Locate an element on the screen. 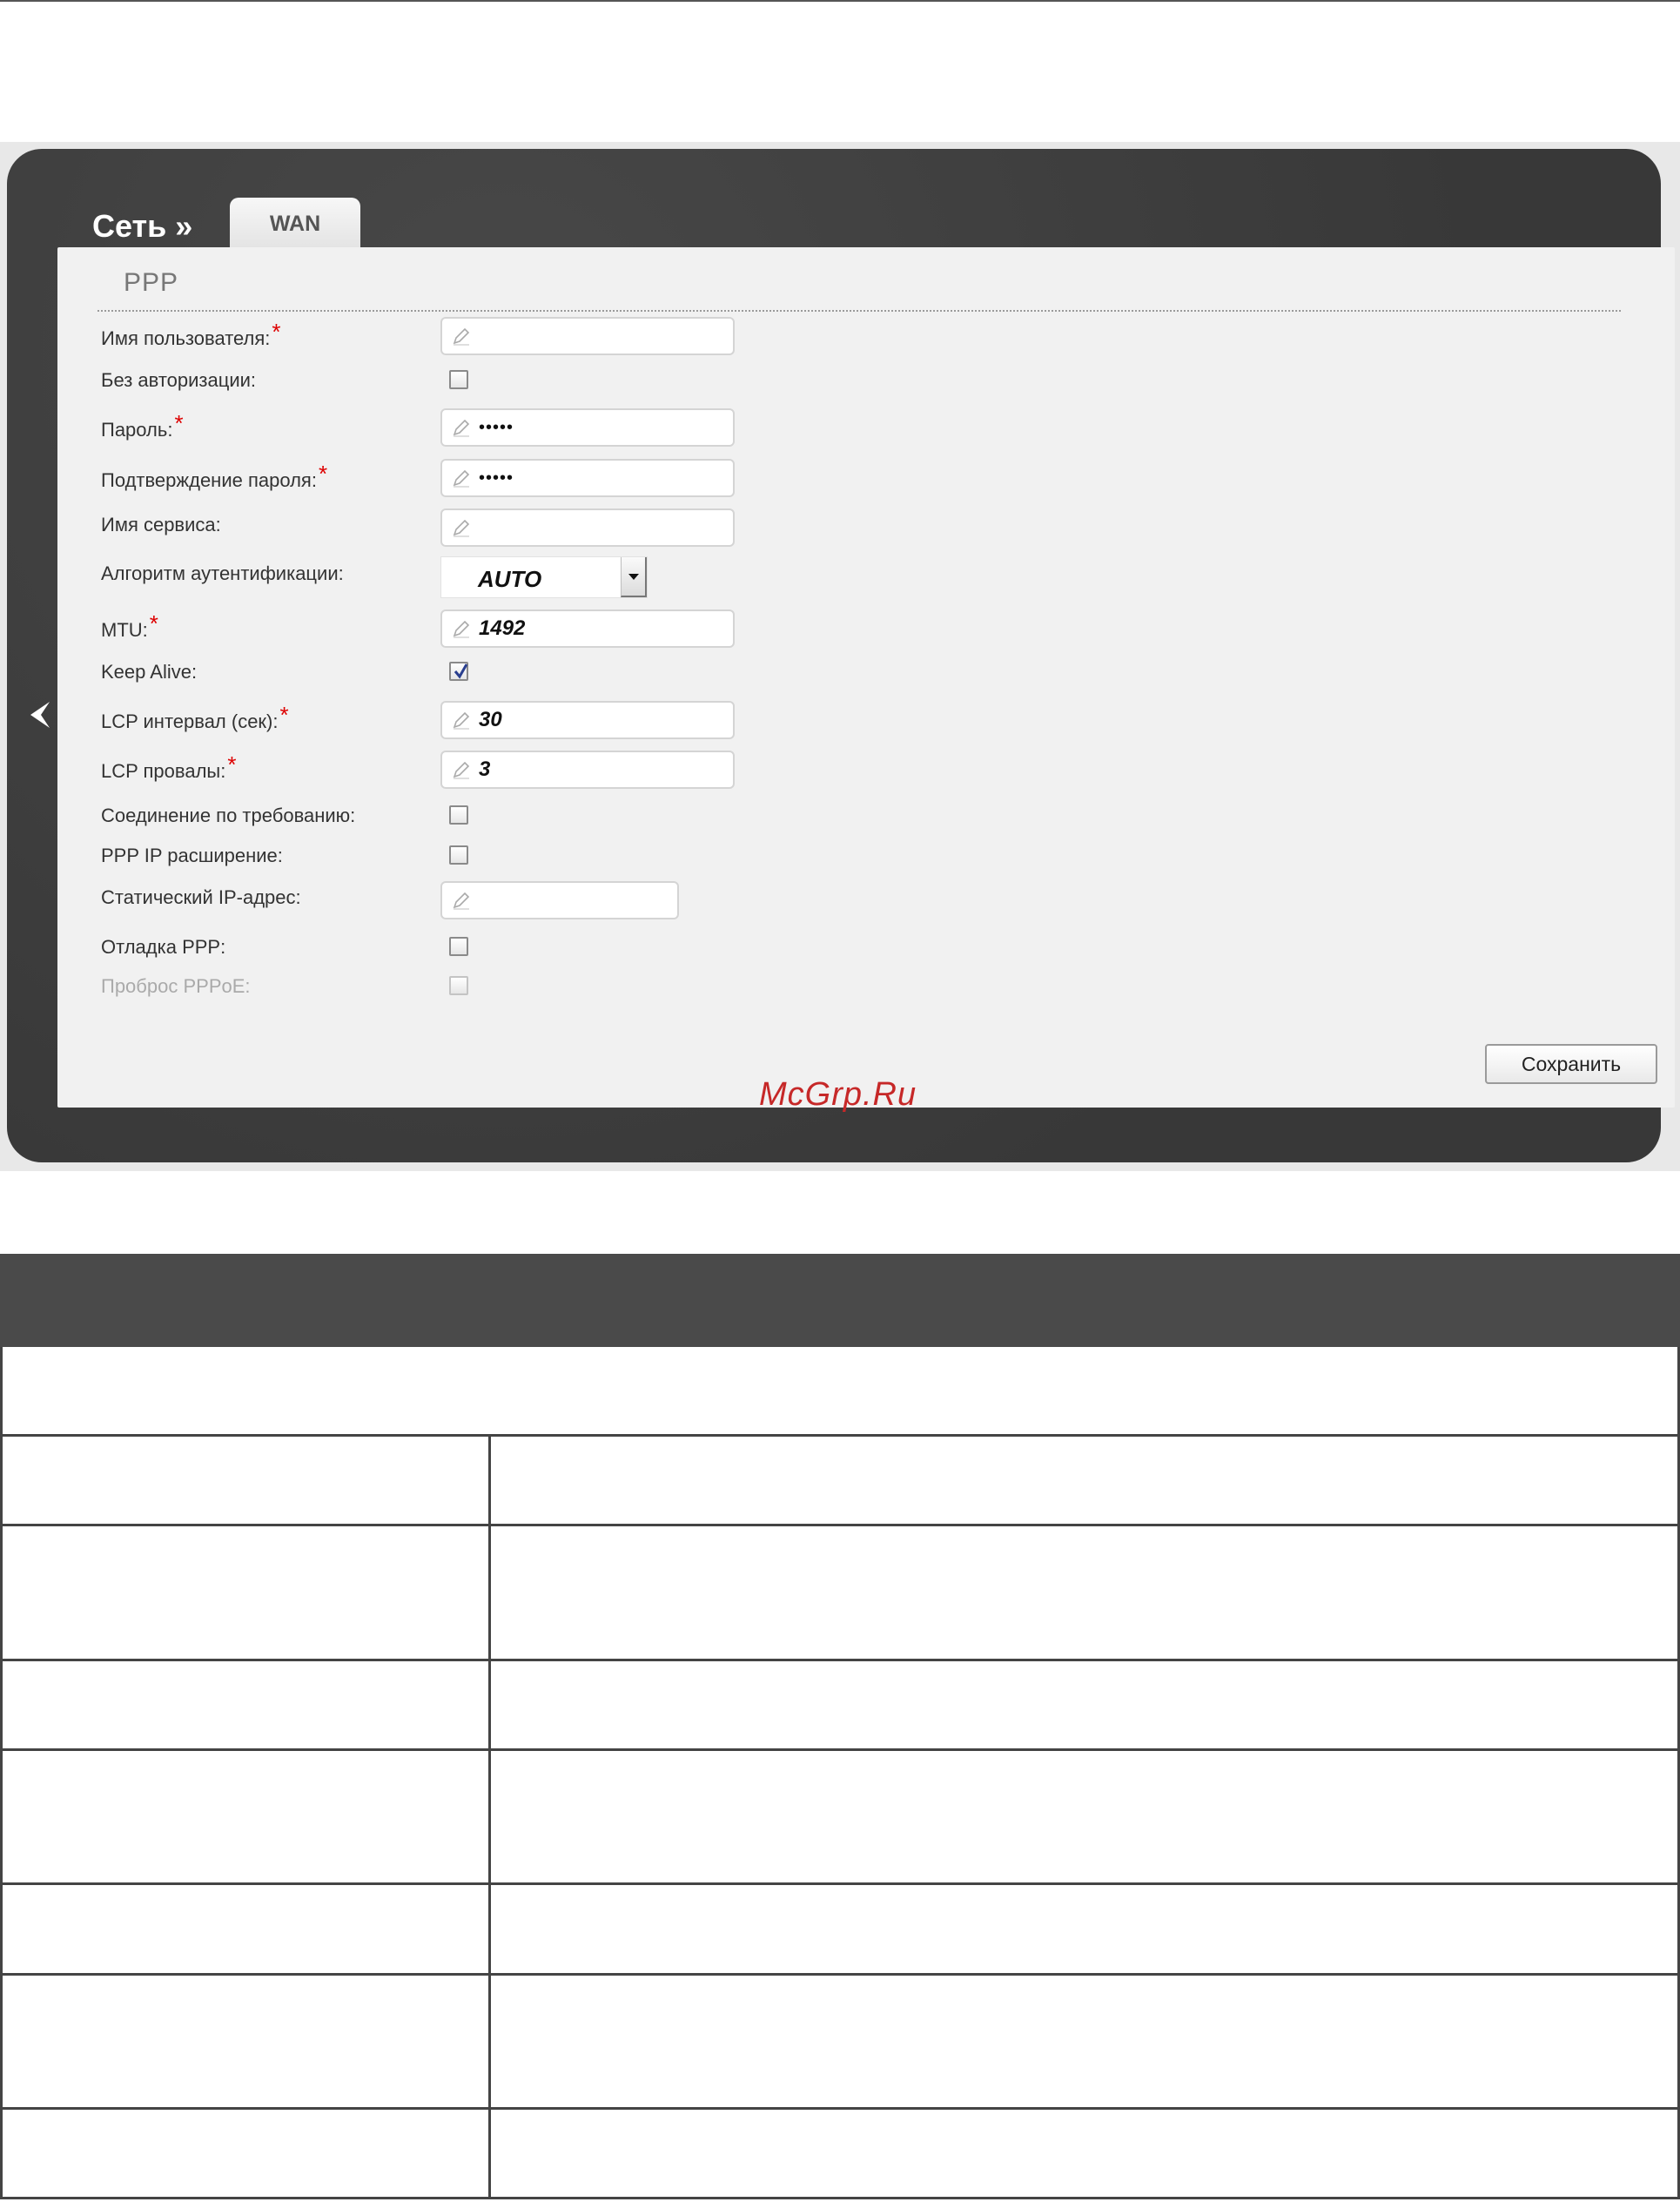  keep-alive-label: Keep Alive: is located at coordinates (149, 672).